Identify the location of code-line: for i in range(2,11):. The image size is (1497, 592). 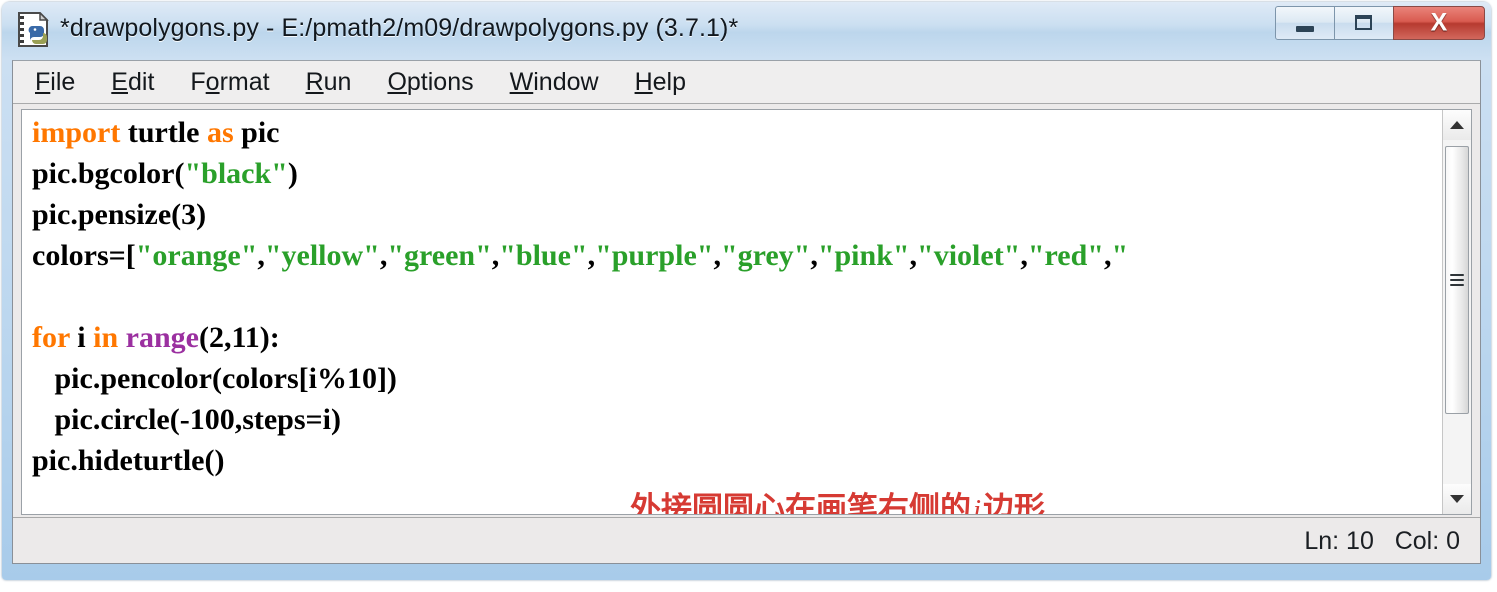
(156, 337).